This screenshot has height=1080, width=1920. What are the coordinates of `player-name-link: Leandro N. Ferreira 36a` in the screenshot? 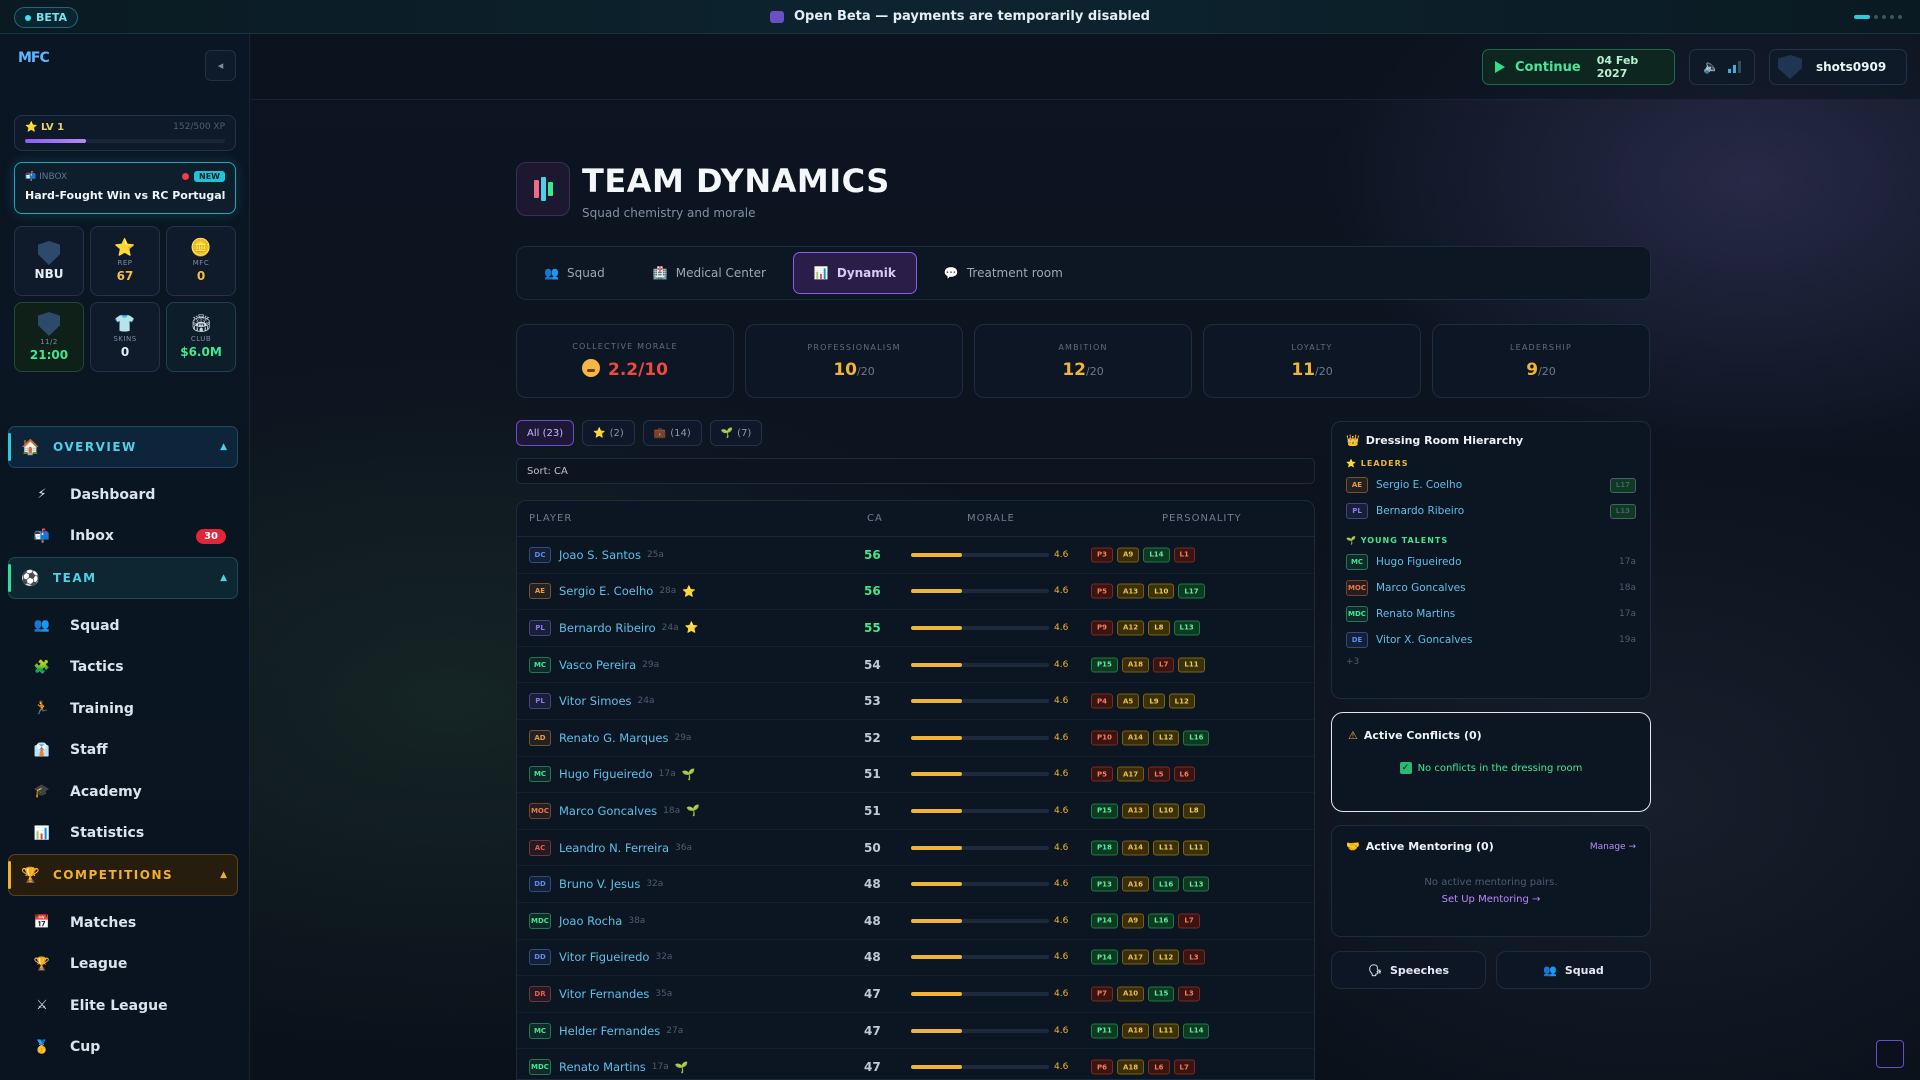 It's located at (625, 848).